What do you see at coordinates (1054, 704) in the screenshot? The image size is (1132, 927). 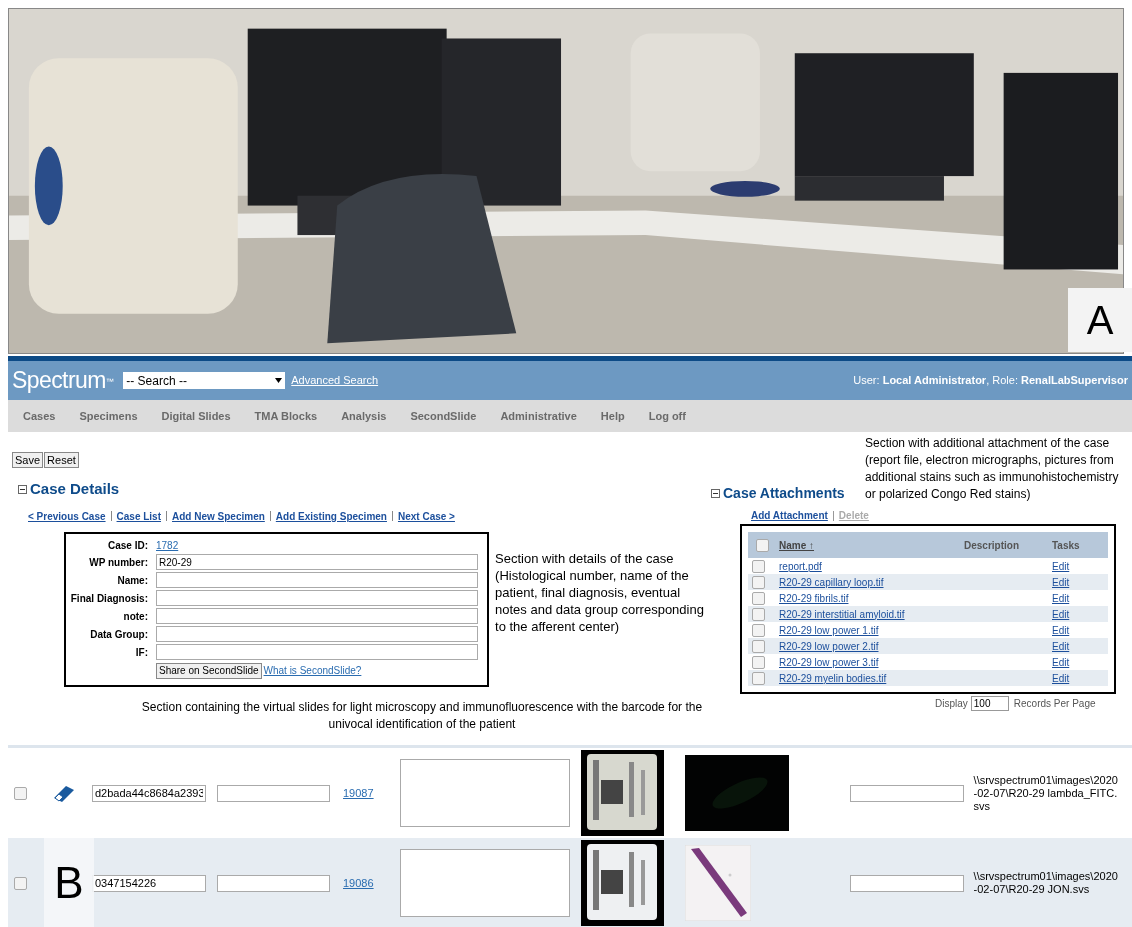 I see `per-page-label: Records Per Page` at bounding box center [1054, 704].